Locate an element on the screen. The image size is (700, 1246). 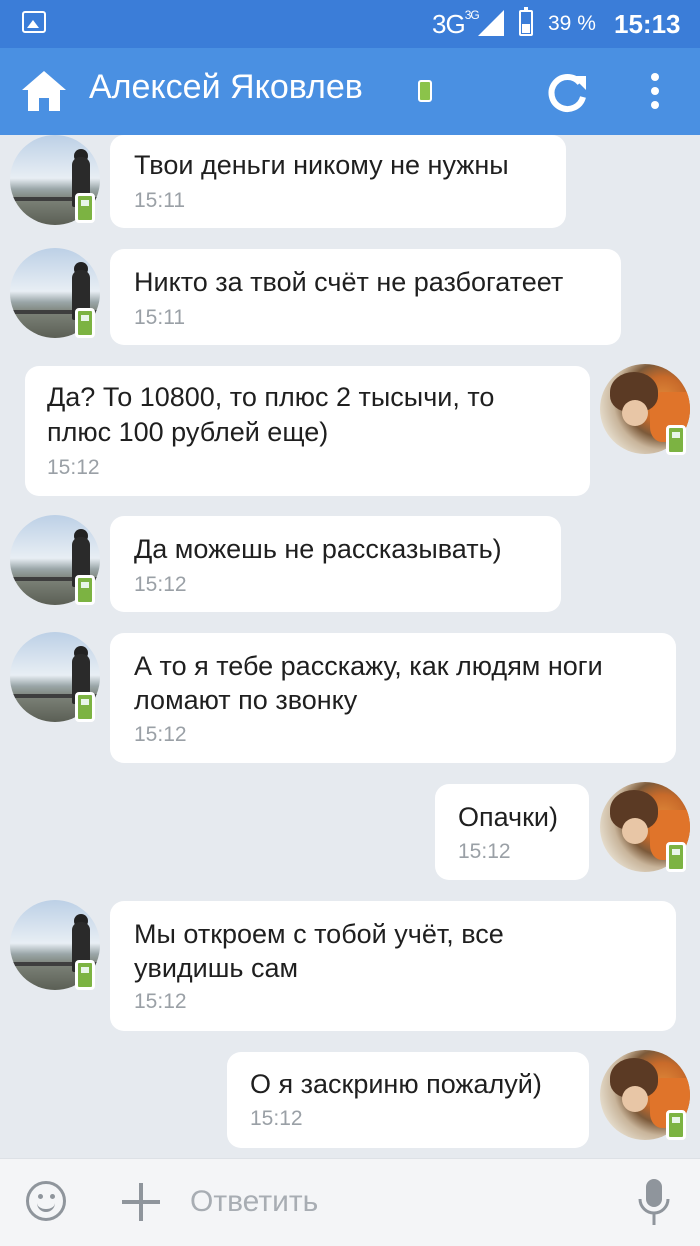
message-text: А то я тебе расскажу, как людям ноги is located at coordinates (368, 666).